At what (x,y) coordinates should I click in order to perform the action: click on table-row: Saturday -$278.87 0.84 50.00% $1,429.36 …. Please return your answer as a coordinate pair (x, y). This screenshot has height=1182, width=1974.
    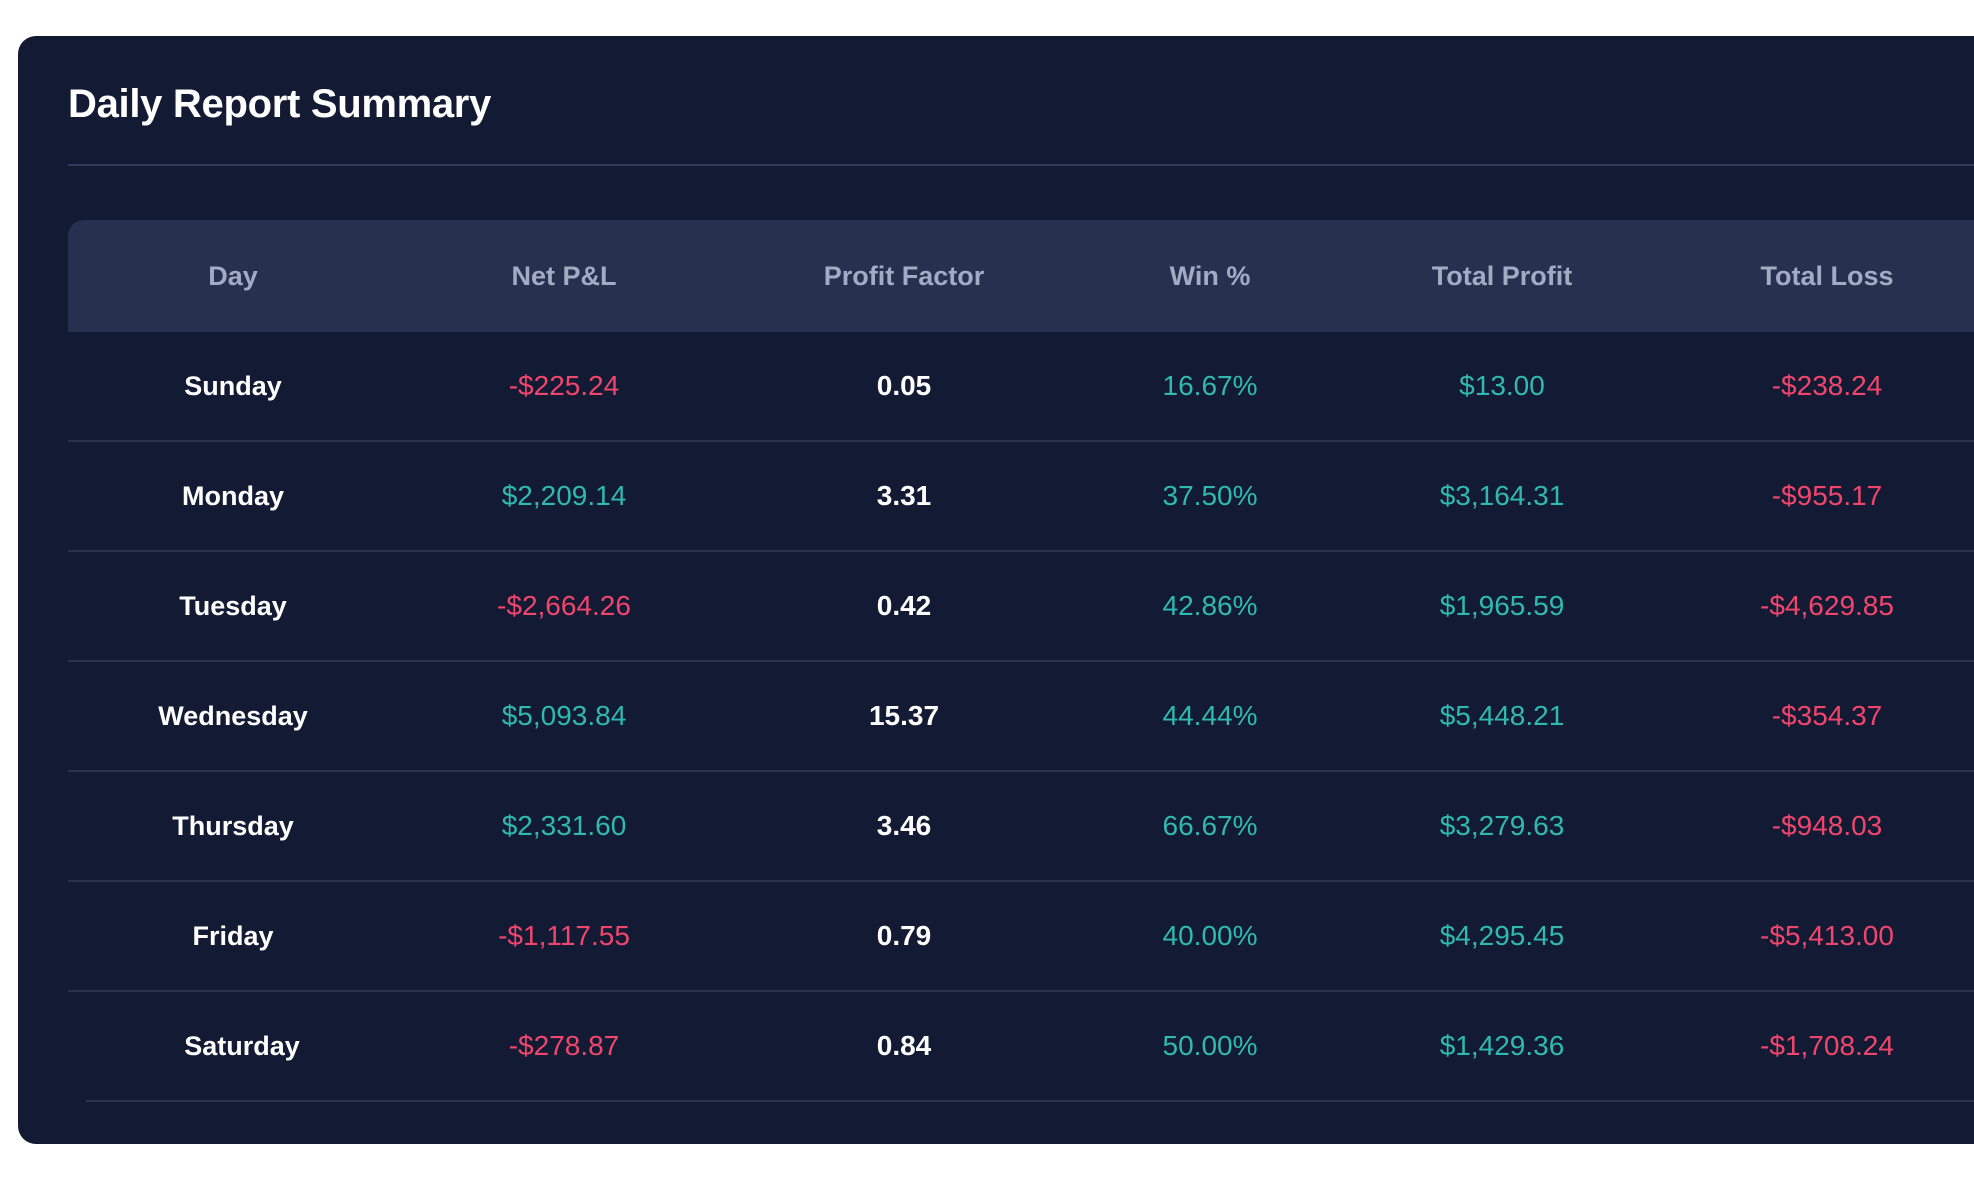
    Looking at the image, I should click on (1030, 1047).